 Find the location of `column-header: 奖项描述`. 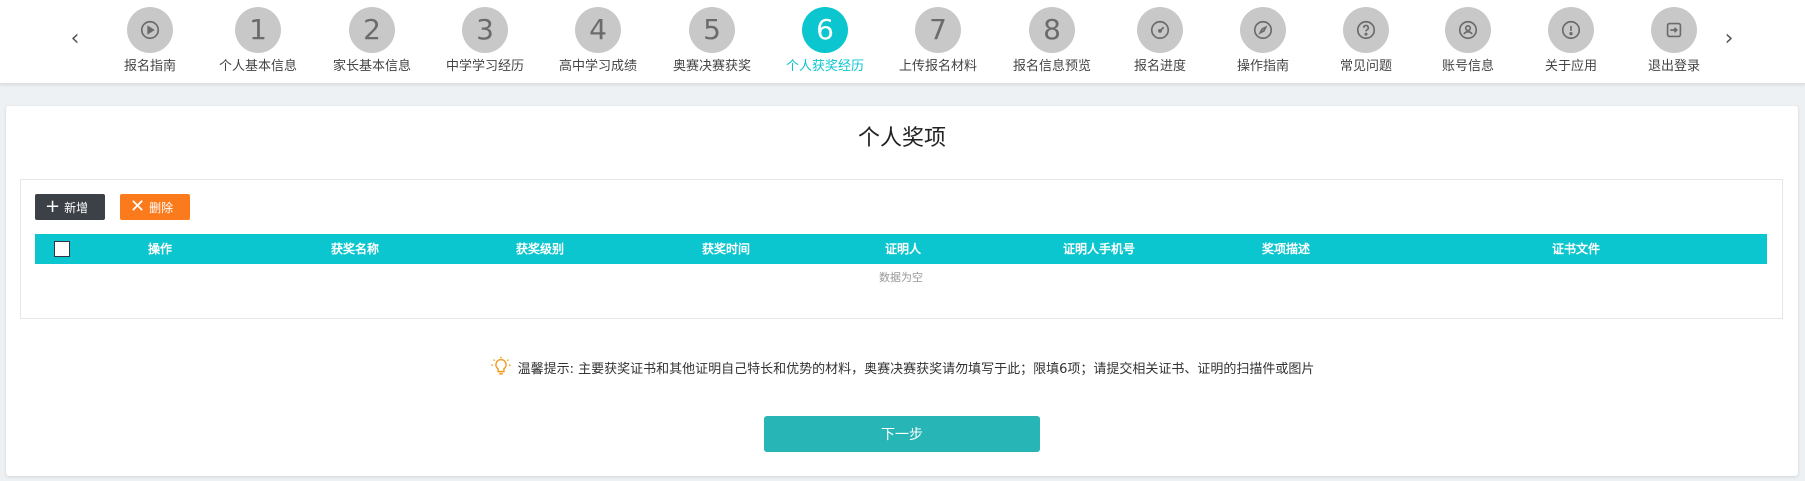

column-header: 奖项描述 is located at coordinates (1285, 249).